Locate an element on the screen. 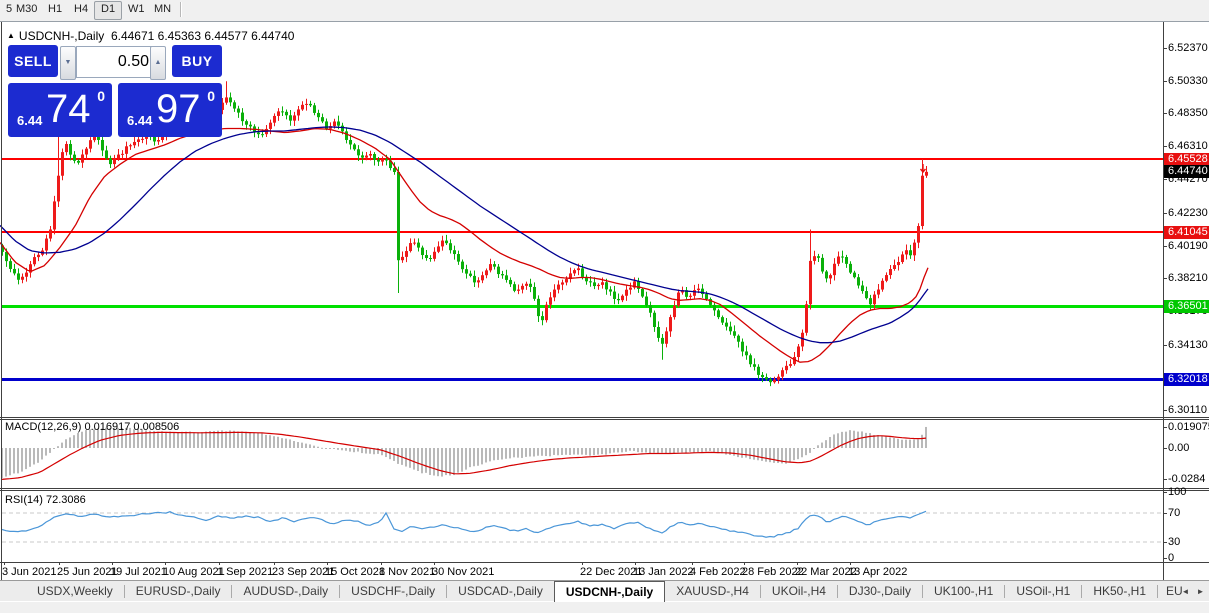 This screenshot has width=1209, height=613. volume-increase-button: ▲ is located at coordinates (158, 63).